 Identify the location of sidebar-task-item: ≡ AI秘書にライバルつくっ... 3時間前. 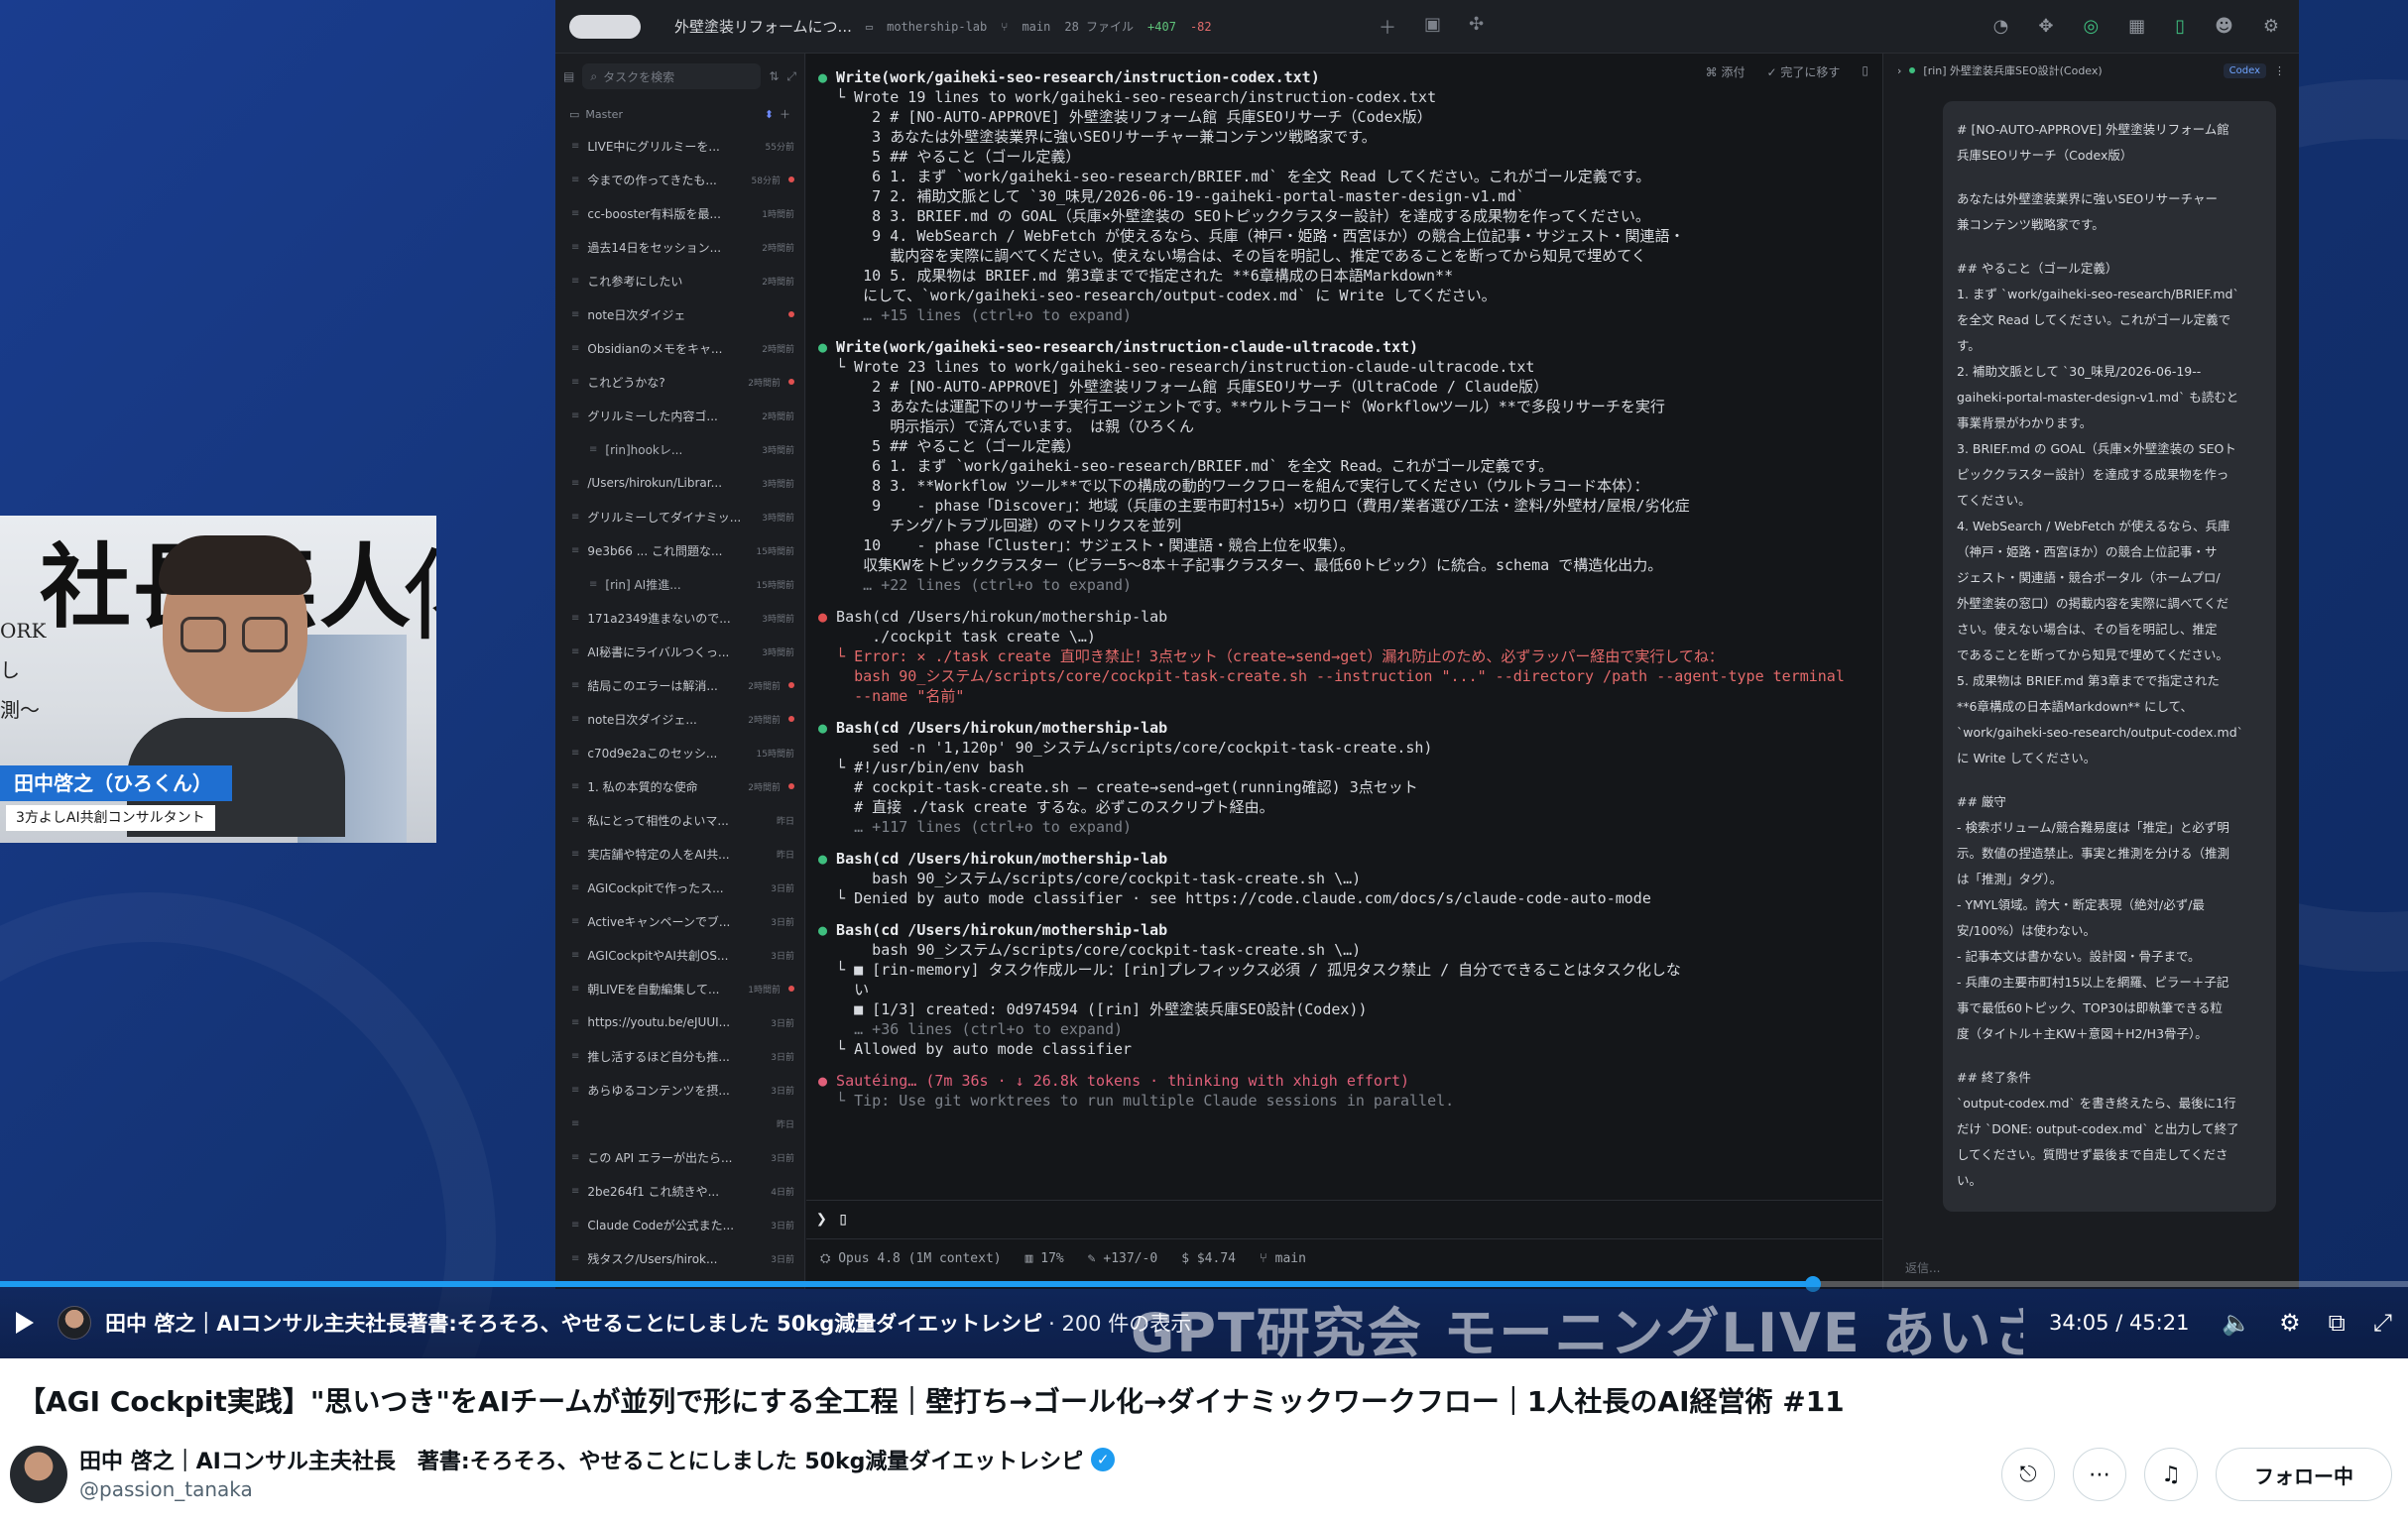
(679, 651).